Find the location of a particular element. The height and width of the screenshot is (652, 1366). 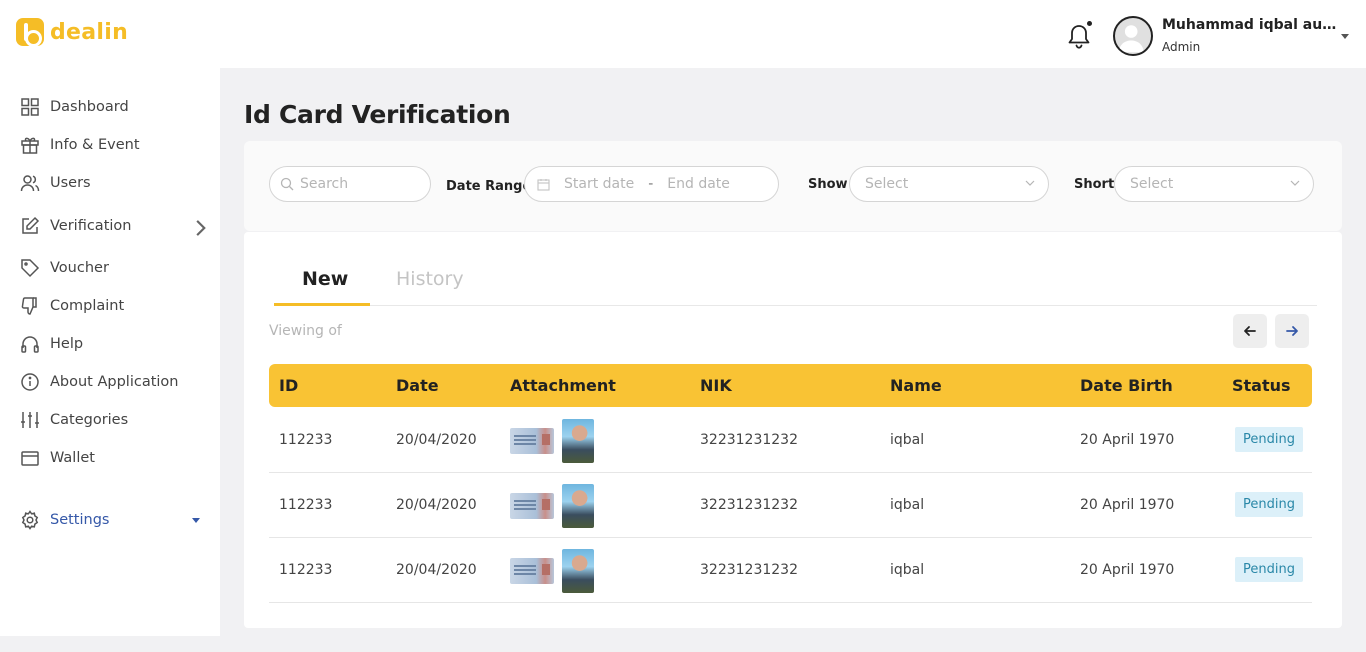

arrow-right-icon is located at coordinates (1292, 331).